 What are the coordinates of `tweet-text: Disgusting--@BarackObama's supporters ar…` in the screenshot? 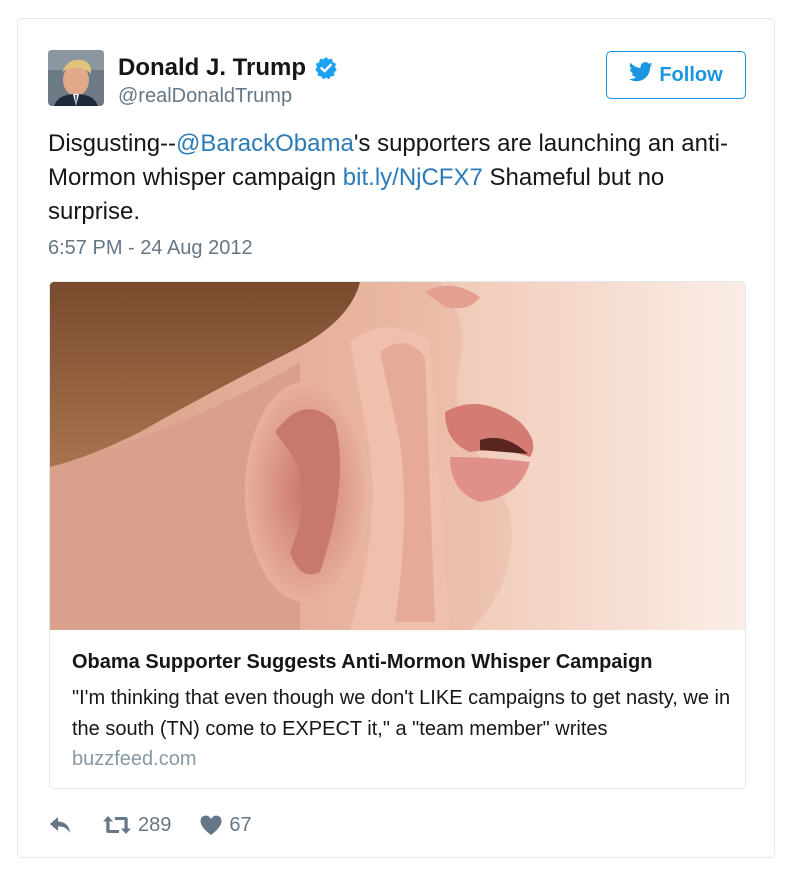 It's located at (398, 178).